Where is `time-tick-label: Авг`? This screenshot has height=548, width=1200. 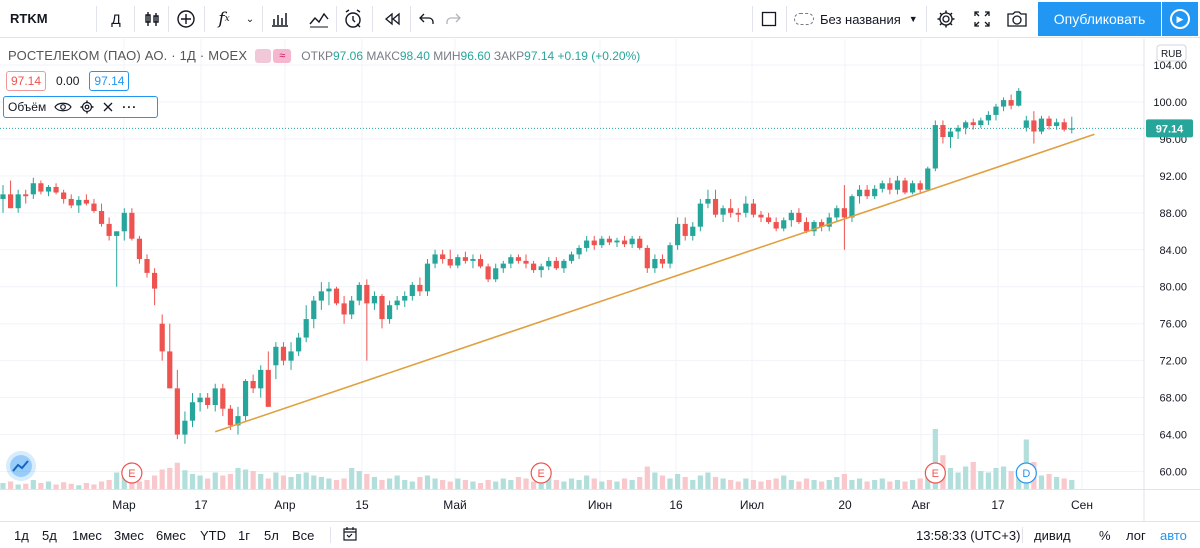 time-tick-label: Авг is located at coordinates (921, 505).